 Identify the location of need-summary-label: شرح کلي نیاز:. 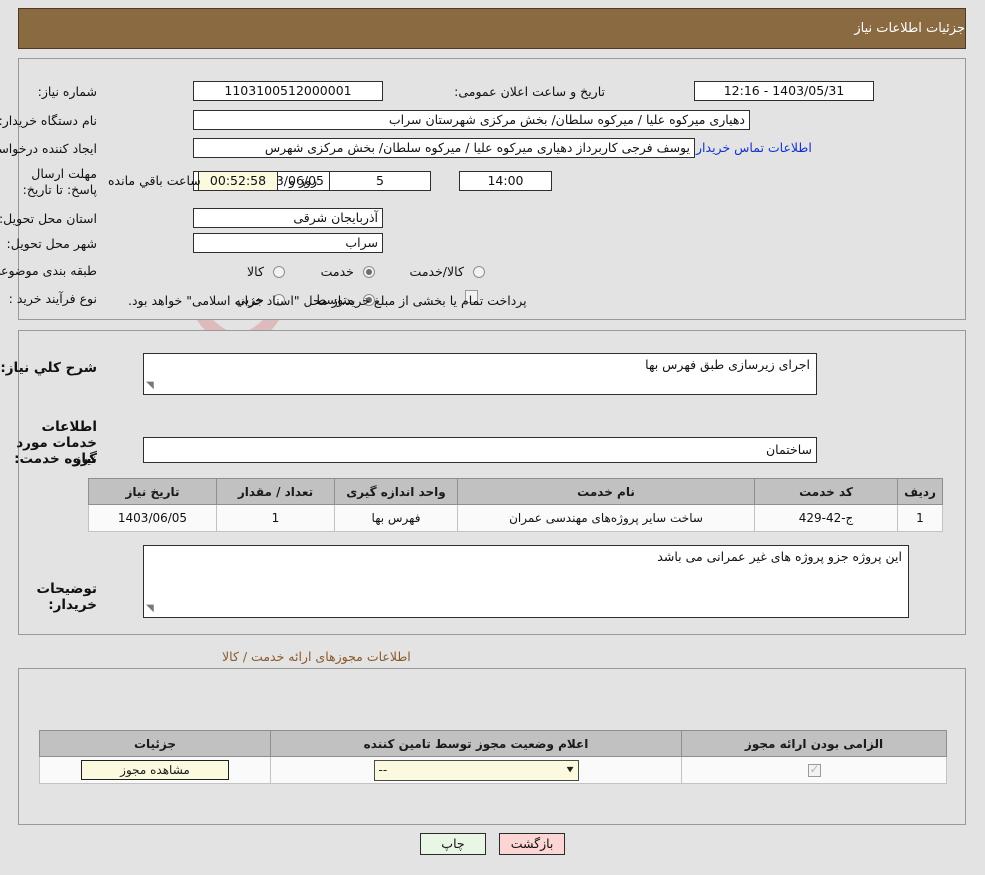
(48, 368).